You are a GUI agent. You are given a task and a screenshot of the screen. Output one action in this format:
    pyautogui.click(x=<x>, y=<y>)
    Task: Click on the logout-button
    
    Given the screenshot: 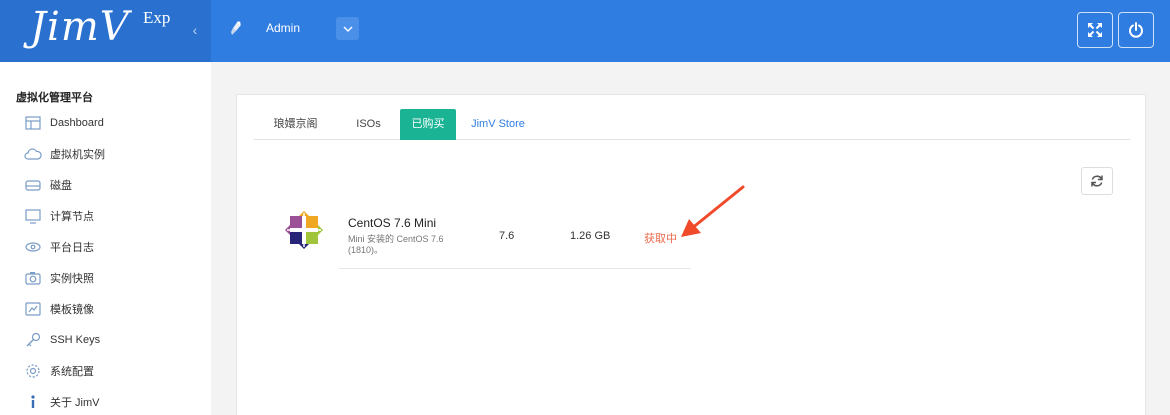 What is the action you would take?
    pyautogui.click(x=1136, y=30)
    